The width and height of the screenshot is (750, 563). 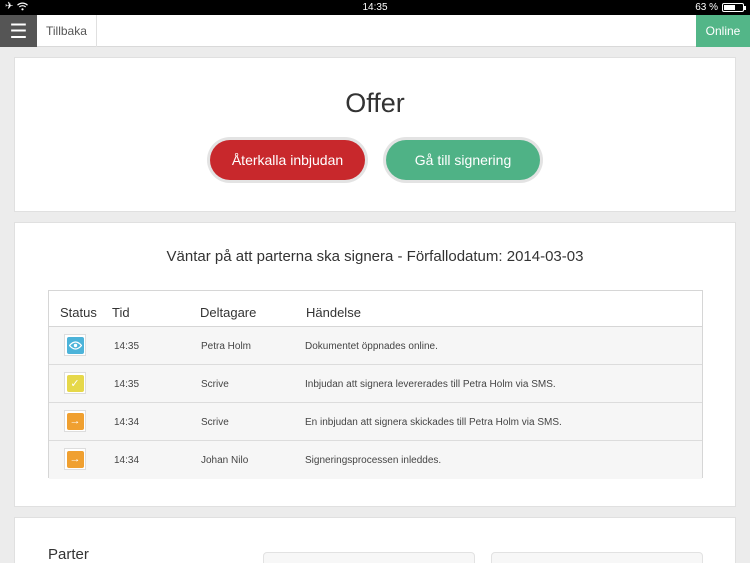 What do you see at coordinates (375, 103) in the screenshot?
I see `document-title: Offer` at bounding box center [375, 103].